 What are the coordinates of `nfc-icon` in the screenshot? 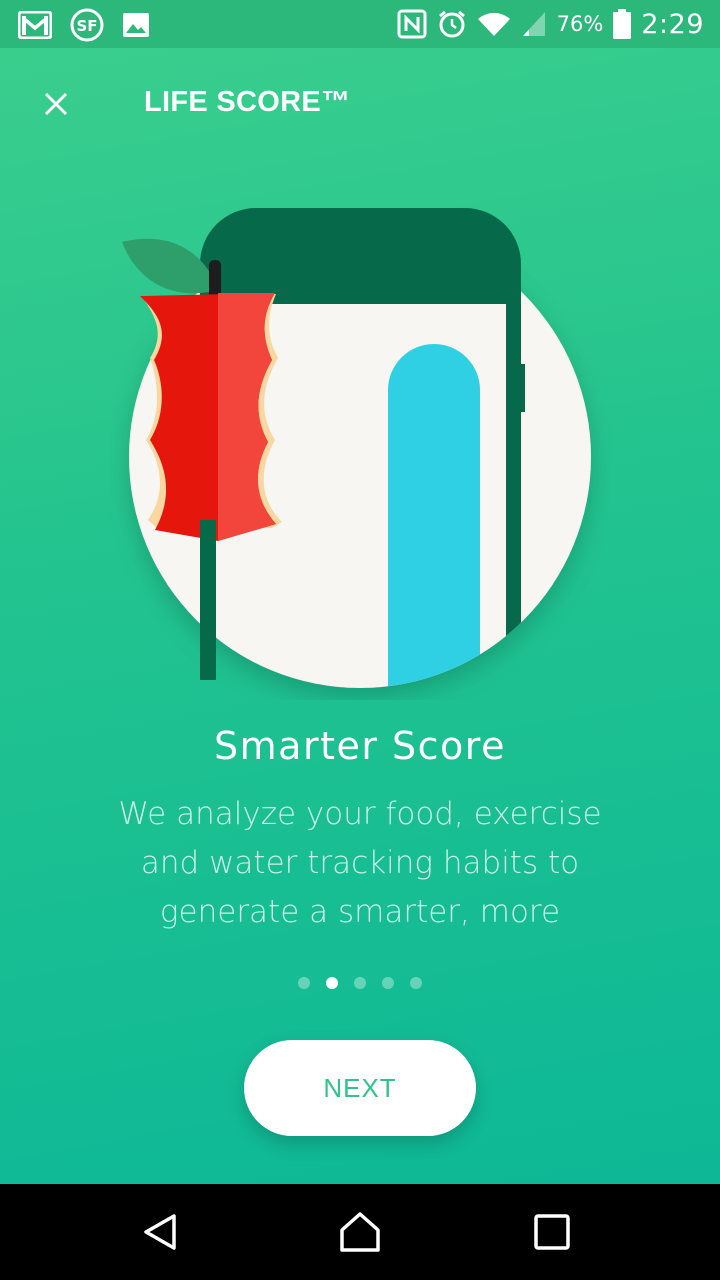 It's located at (412, 24).